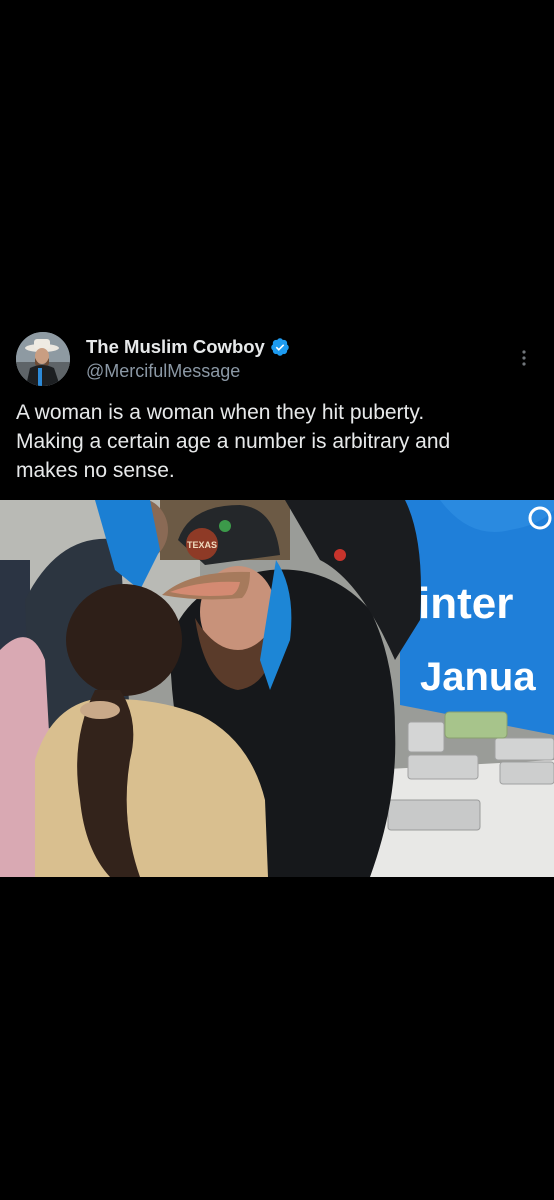  I want to click on author-handle: @MercifulMessage, so click(188, 371).